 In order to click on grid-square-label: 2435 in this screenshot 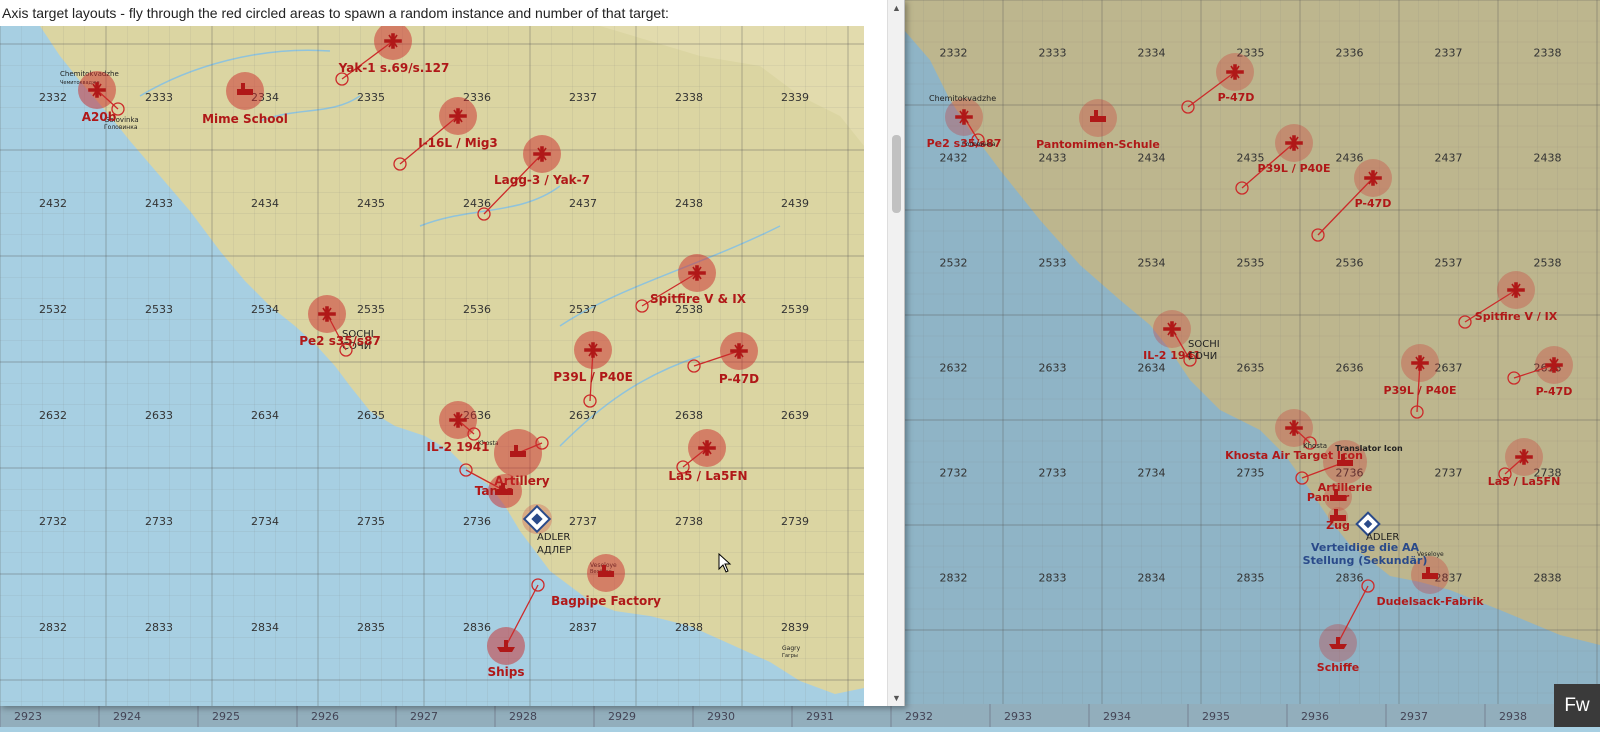, I will do `click(371, 203)`.